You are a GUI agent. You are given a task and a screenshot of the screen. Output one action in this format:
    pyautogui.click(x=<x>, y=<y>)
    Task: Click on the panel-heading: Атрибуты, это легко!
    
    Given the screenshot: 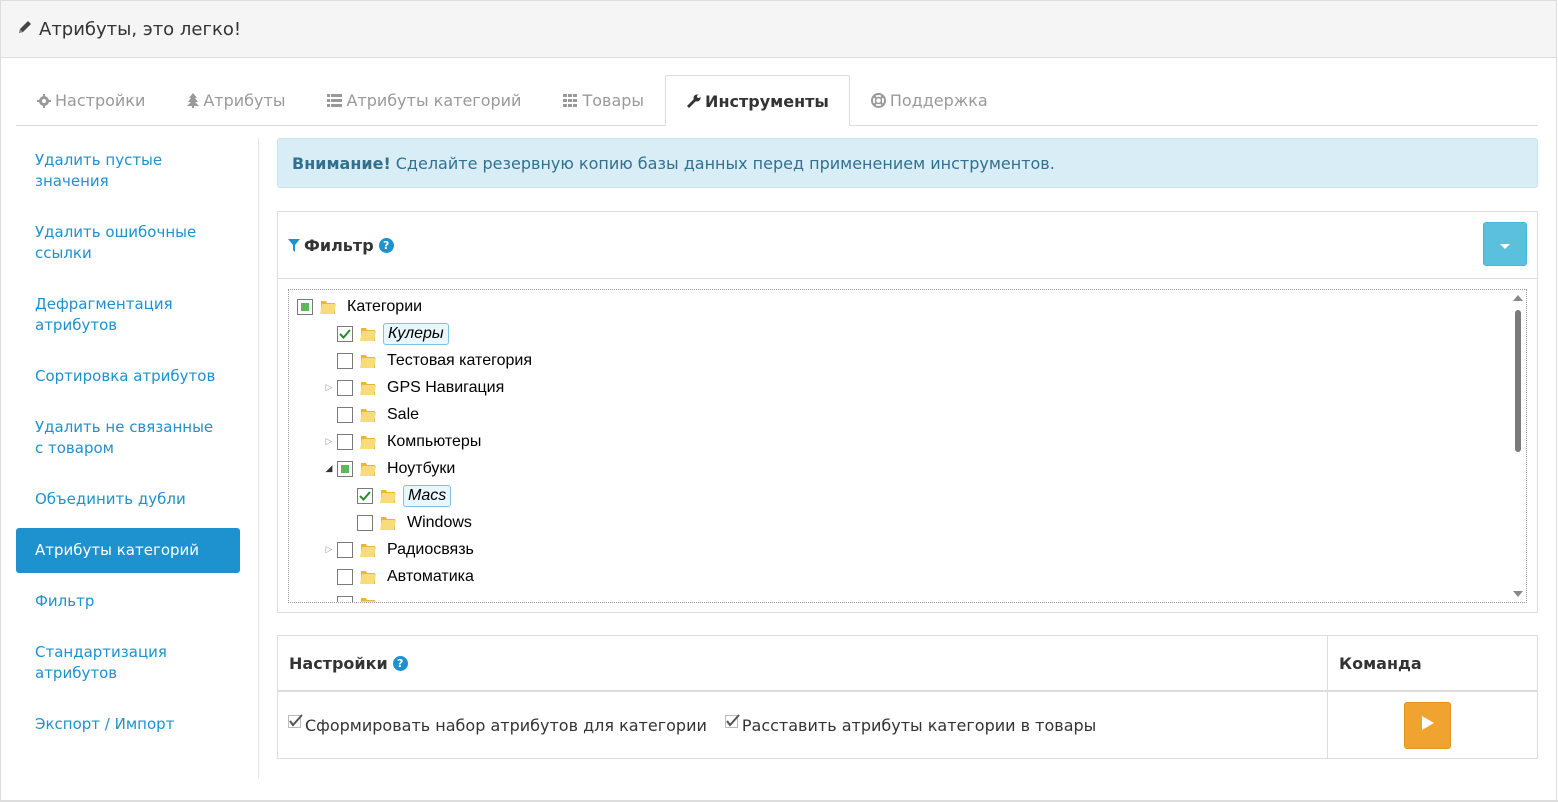 What is the action you would take?
    pyautogui.click(x=778, y=29)
    